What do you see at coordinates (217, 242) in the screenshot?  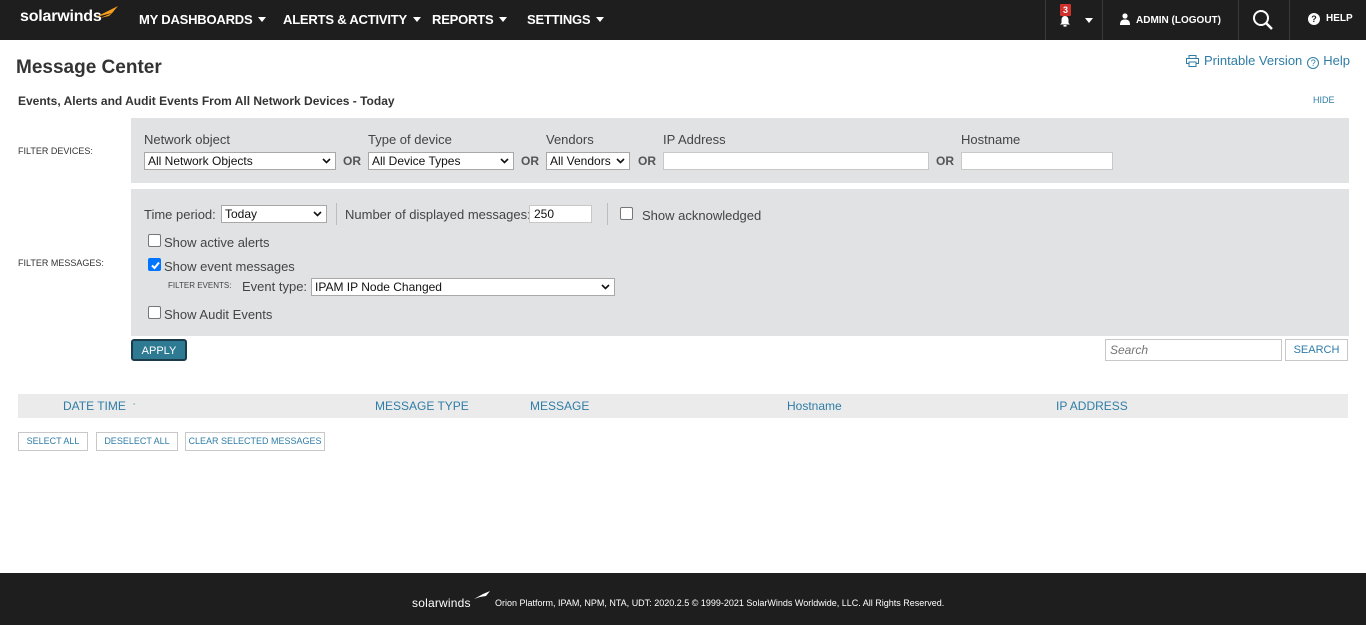 I see `show-active-alerts-label: Show active alerts` at bounding box center [217, 242].